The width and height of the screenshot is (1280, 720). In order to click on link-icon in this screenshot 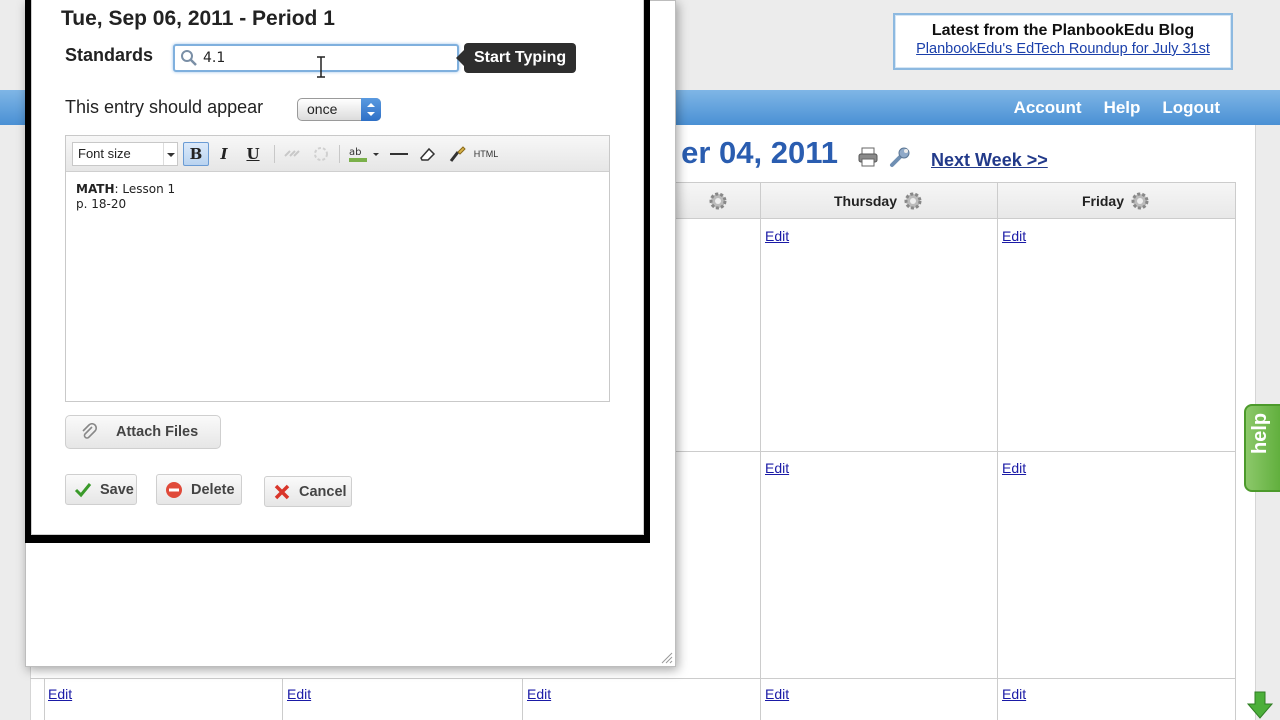, I will do `click(292, 154)`.